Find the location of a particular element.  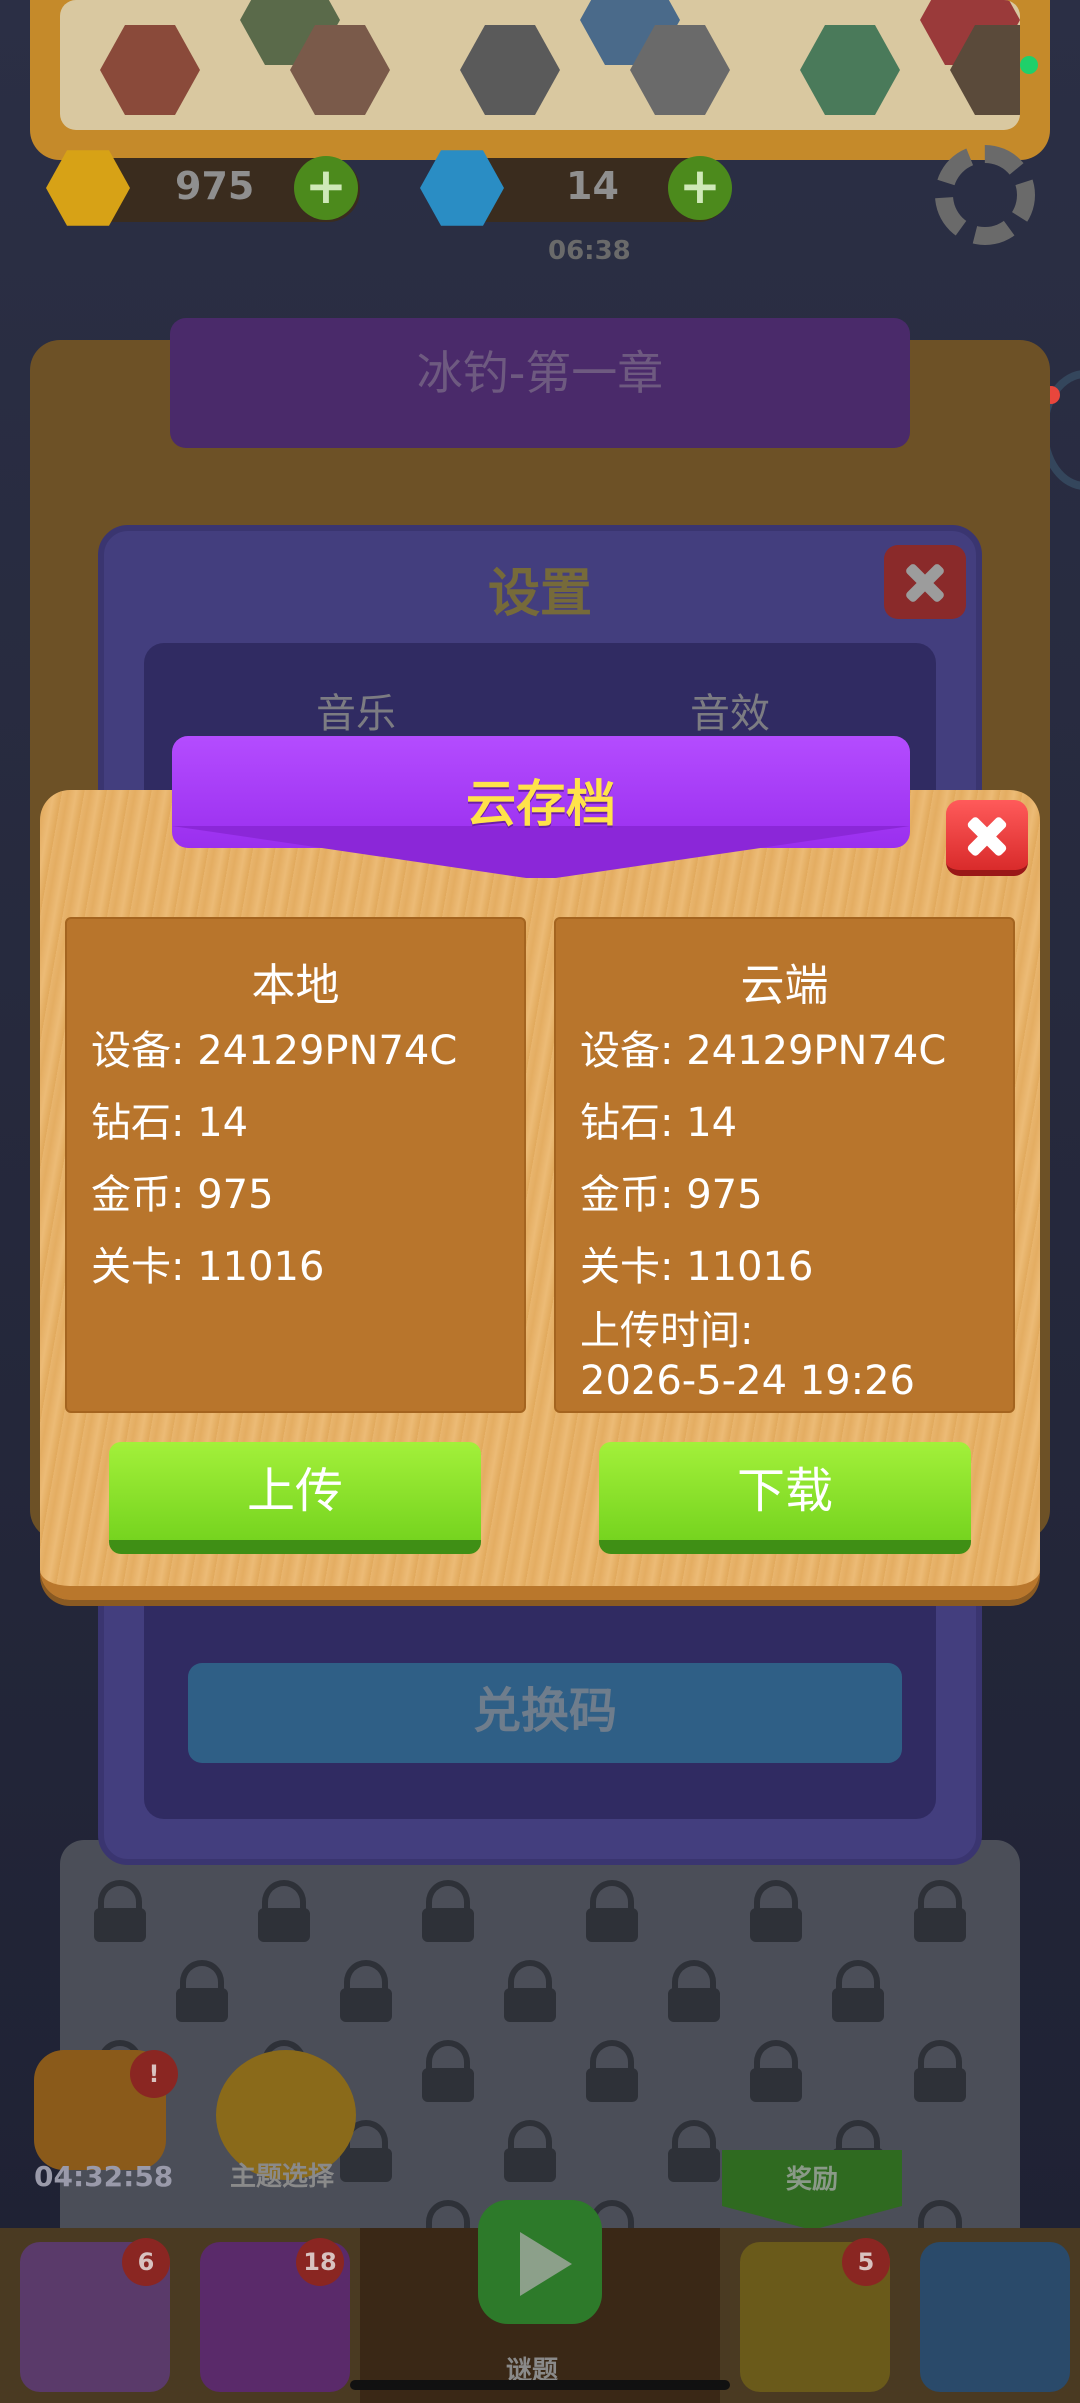

cloud-upload-time: 2026-5-24 19:26 is located at coordinates (747, 1381).